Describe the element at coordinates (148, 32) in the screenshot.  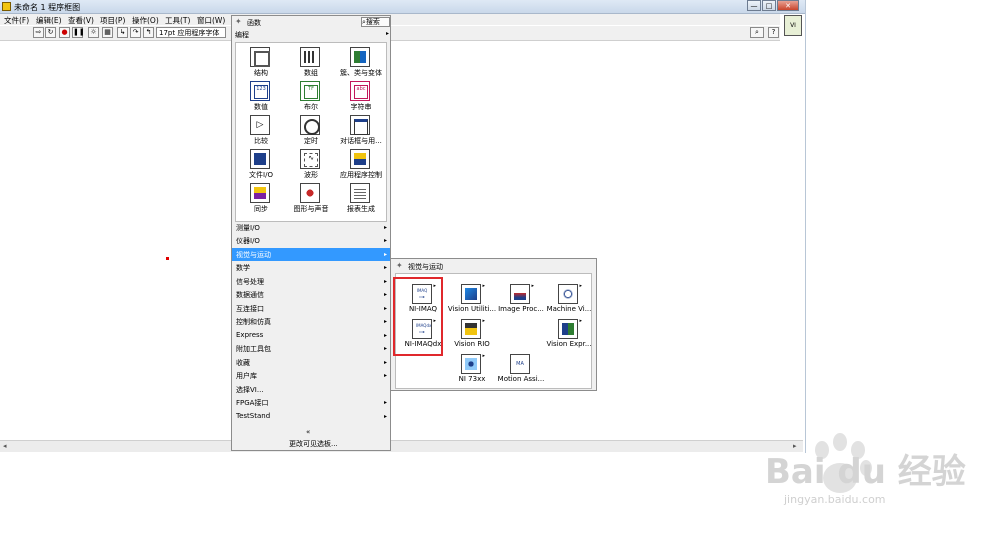
I see `step-out-icon: ↰` at that location.